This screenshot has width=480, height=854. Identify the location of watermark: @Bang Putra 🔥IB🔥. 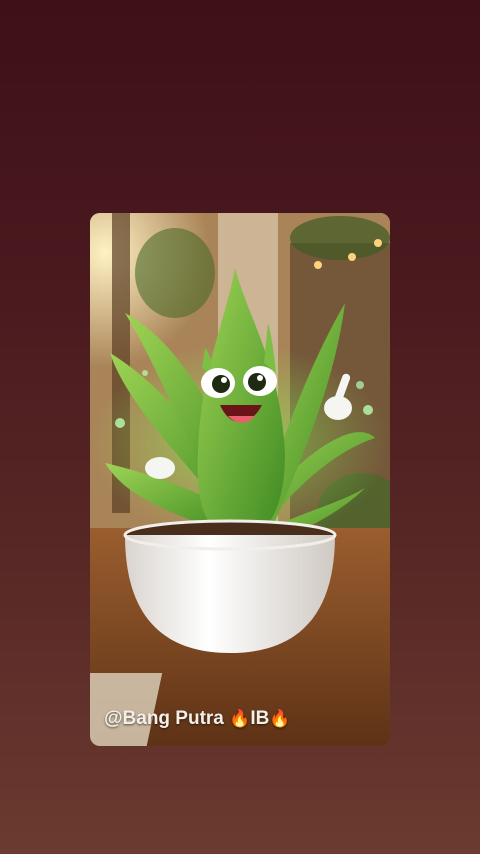
(197, 719).